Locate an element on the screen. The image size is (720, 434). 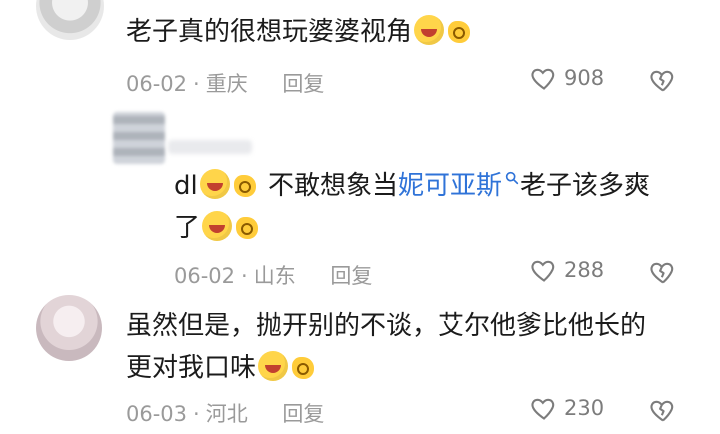
reply-date: 06-02 is located at coordinates (205, 276).